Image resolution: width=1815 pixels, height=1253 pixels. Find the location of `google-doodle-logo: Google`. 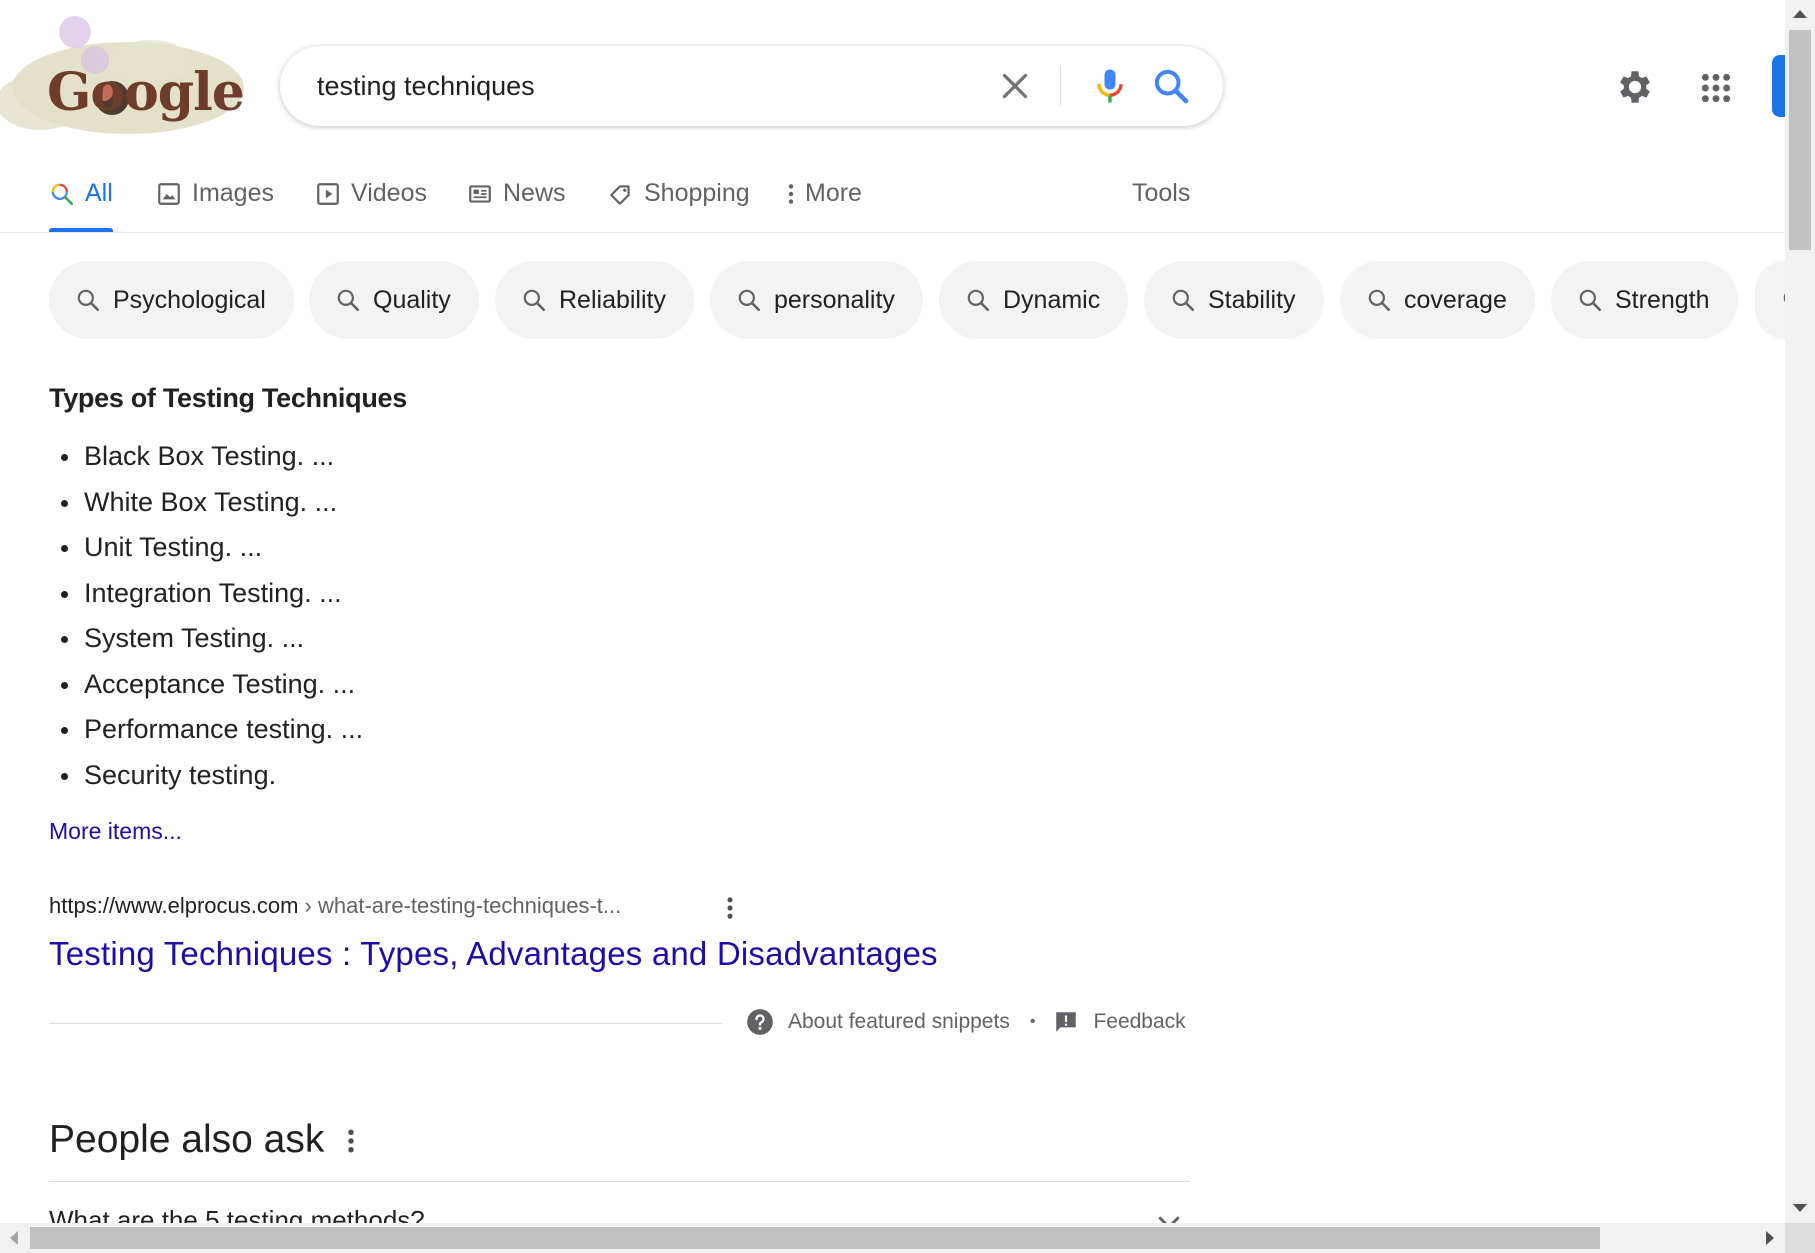

google-doodle-logo: Google is located at coordinates (125, 80).